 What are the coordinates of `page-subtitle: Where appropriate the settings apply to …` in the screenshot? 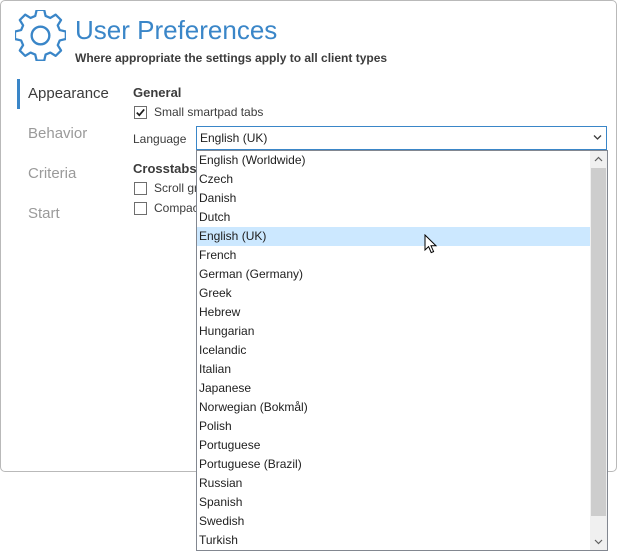 It's located at (231, 58).